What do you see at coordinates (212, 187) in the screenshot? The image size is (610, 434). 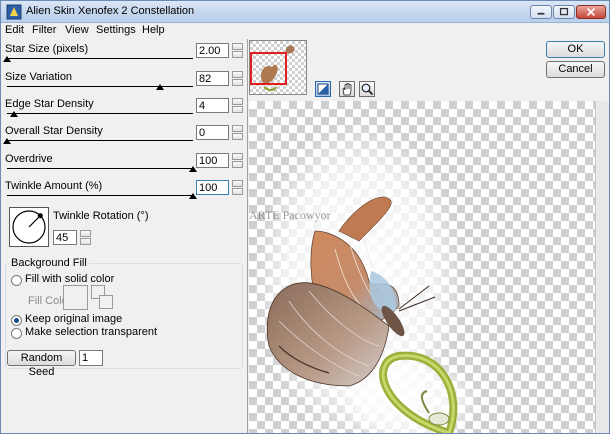 I see `twinkle-amount-input: 100` at bounding box center [212, 187].